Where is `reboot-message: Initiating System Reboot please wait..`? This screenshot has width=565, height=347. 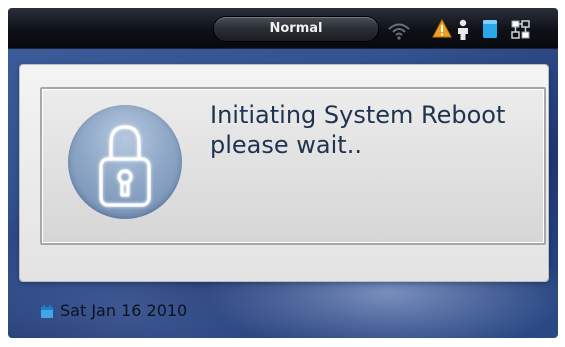 reboot-message: Initiating System Reboot please wait.. is located at coordinates (357, 130).